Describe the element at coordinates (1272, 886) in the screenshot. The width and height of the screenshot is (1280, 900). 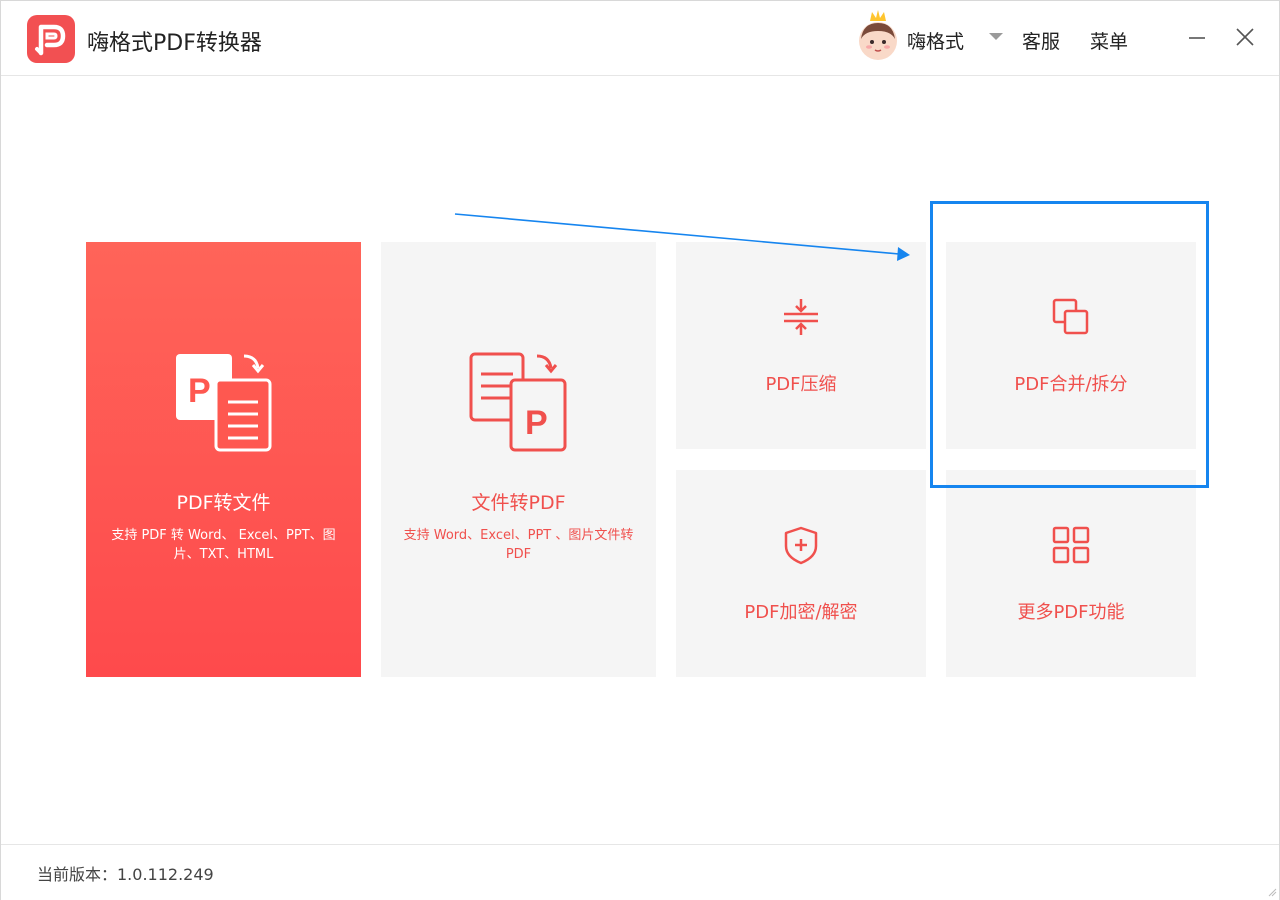
I see `resize-grip-icon` at that location.